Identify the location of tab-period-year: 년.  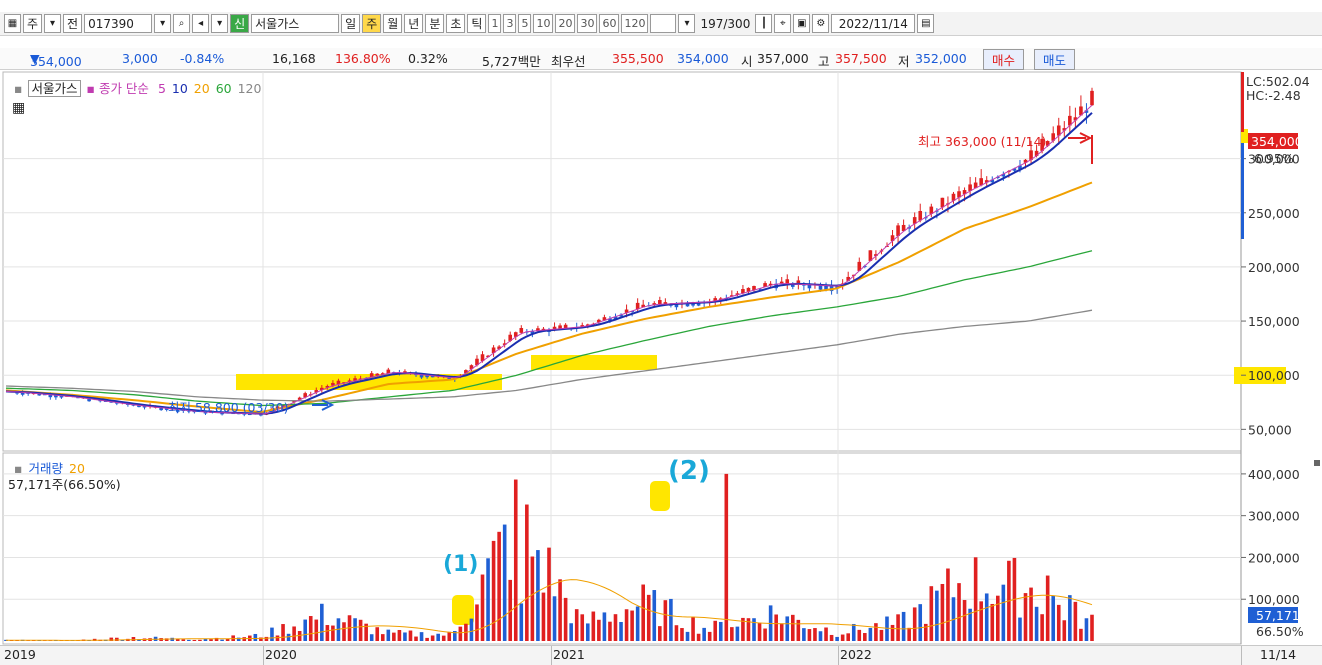
(413, 23).